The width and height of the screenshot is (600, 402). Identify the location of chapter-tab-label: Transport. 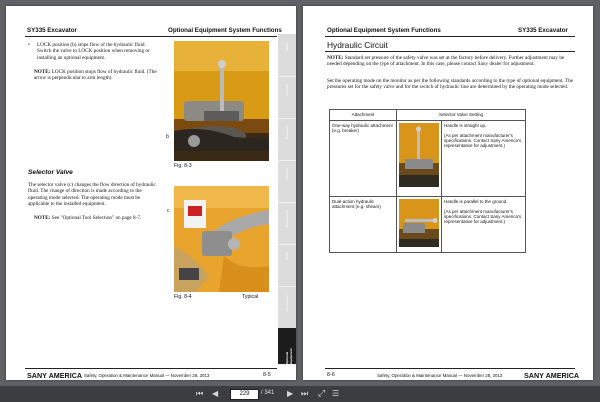
(287, 174).